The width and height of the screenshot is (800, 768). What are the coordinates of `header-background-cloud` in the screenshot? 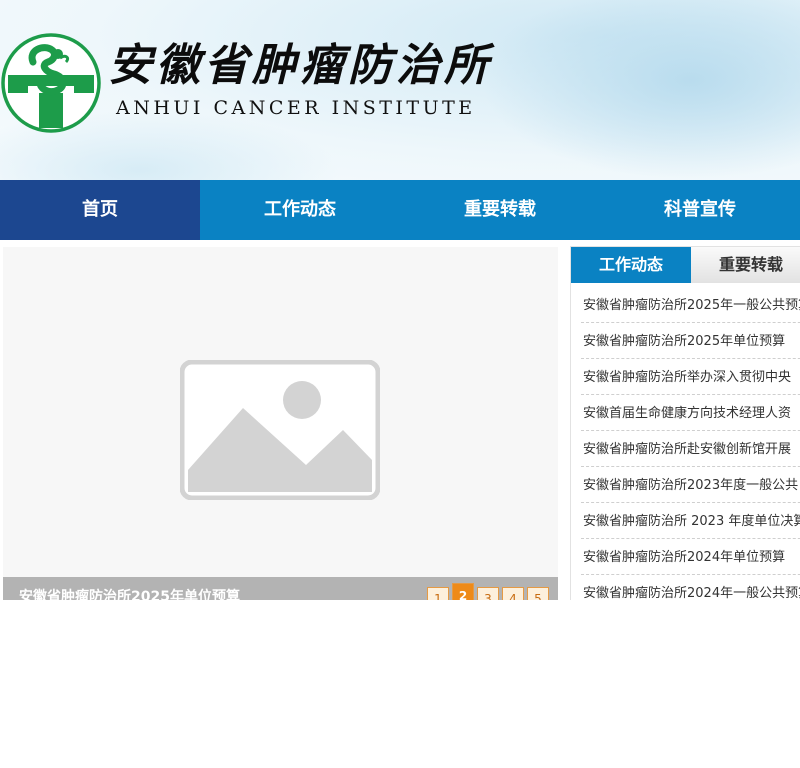 It's located at (640, 90).